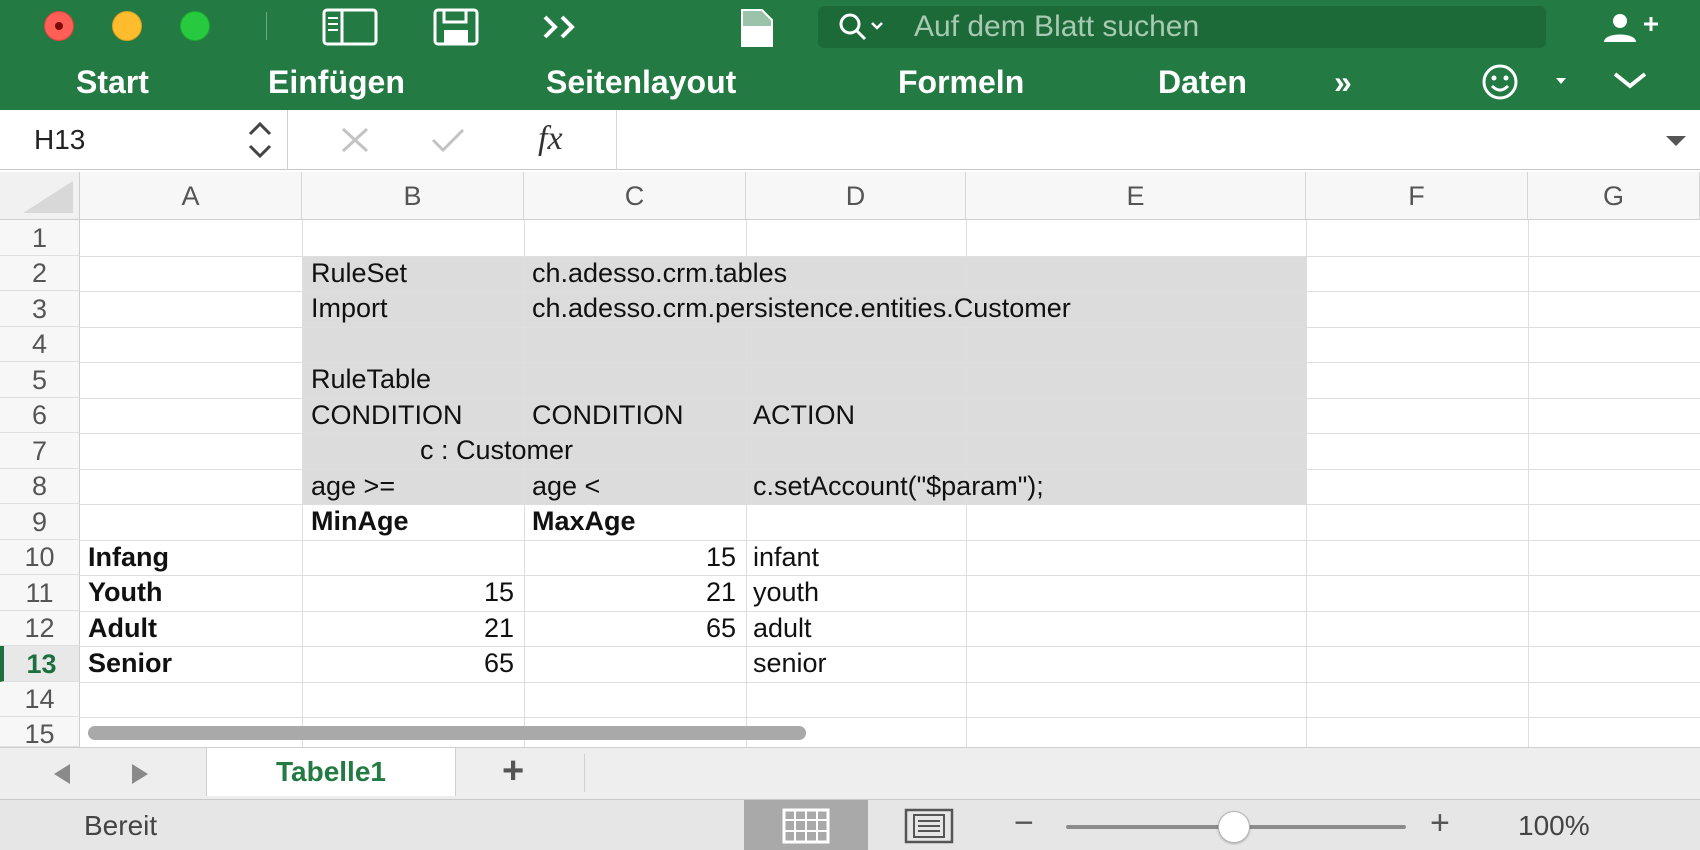  Describe the element at coordinates (856, 196) in the screenshot. I see `column-header-d: D` at that location.